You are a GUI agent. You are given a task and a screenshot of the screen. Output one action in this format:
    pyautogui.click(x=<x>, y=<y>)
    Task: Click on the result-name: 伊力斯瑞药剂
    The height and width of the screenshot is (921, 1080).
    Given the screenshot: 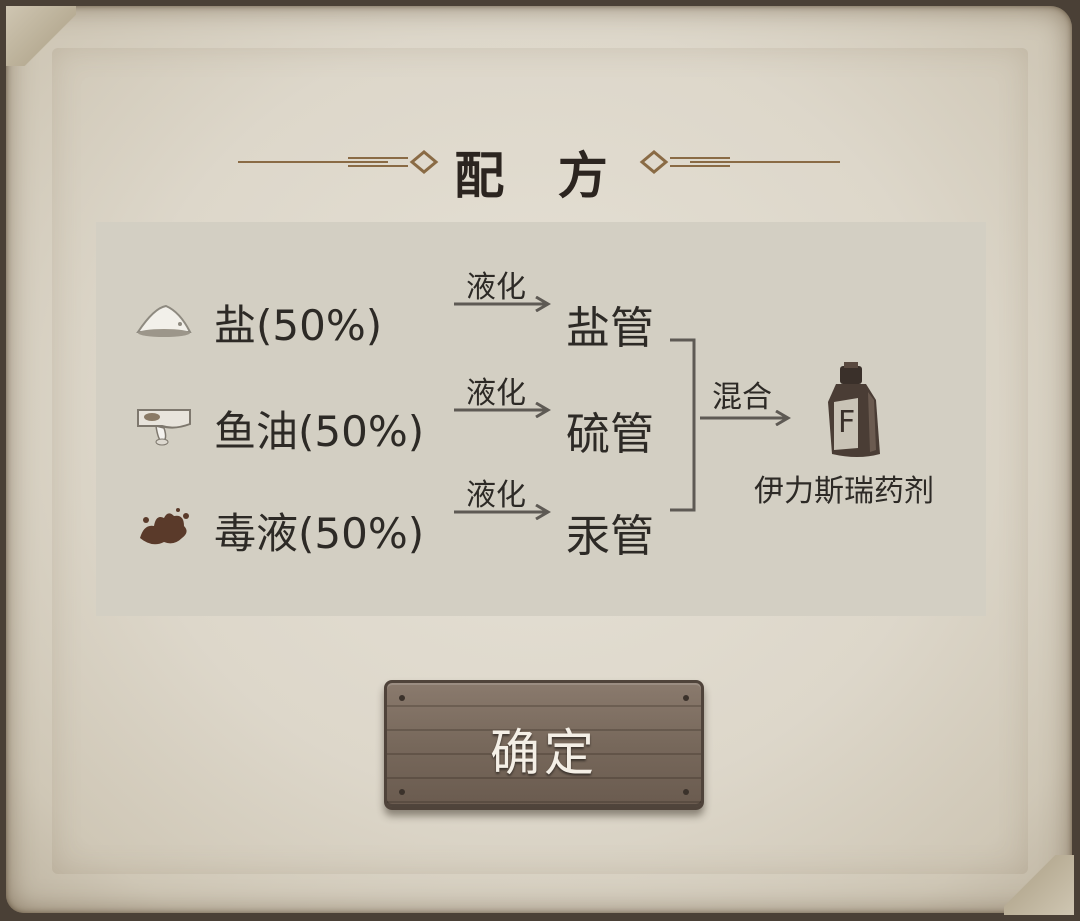 What is the action you would take?
    pyautogui.click(x=844, y=491)
    